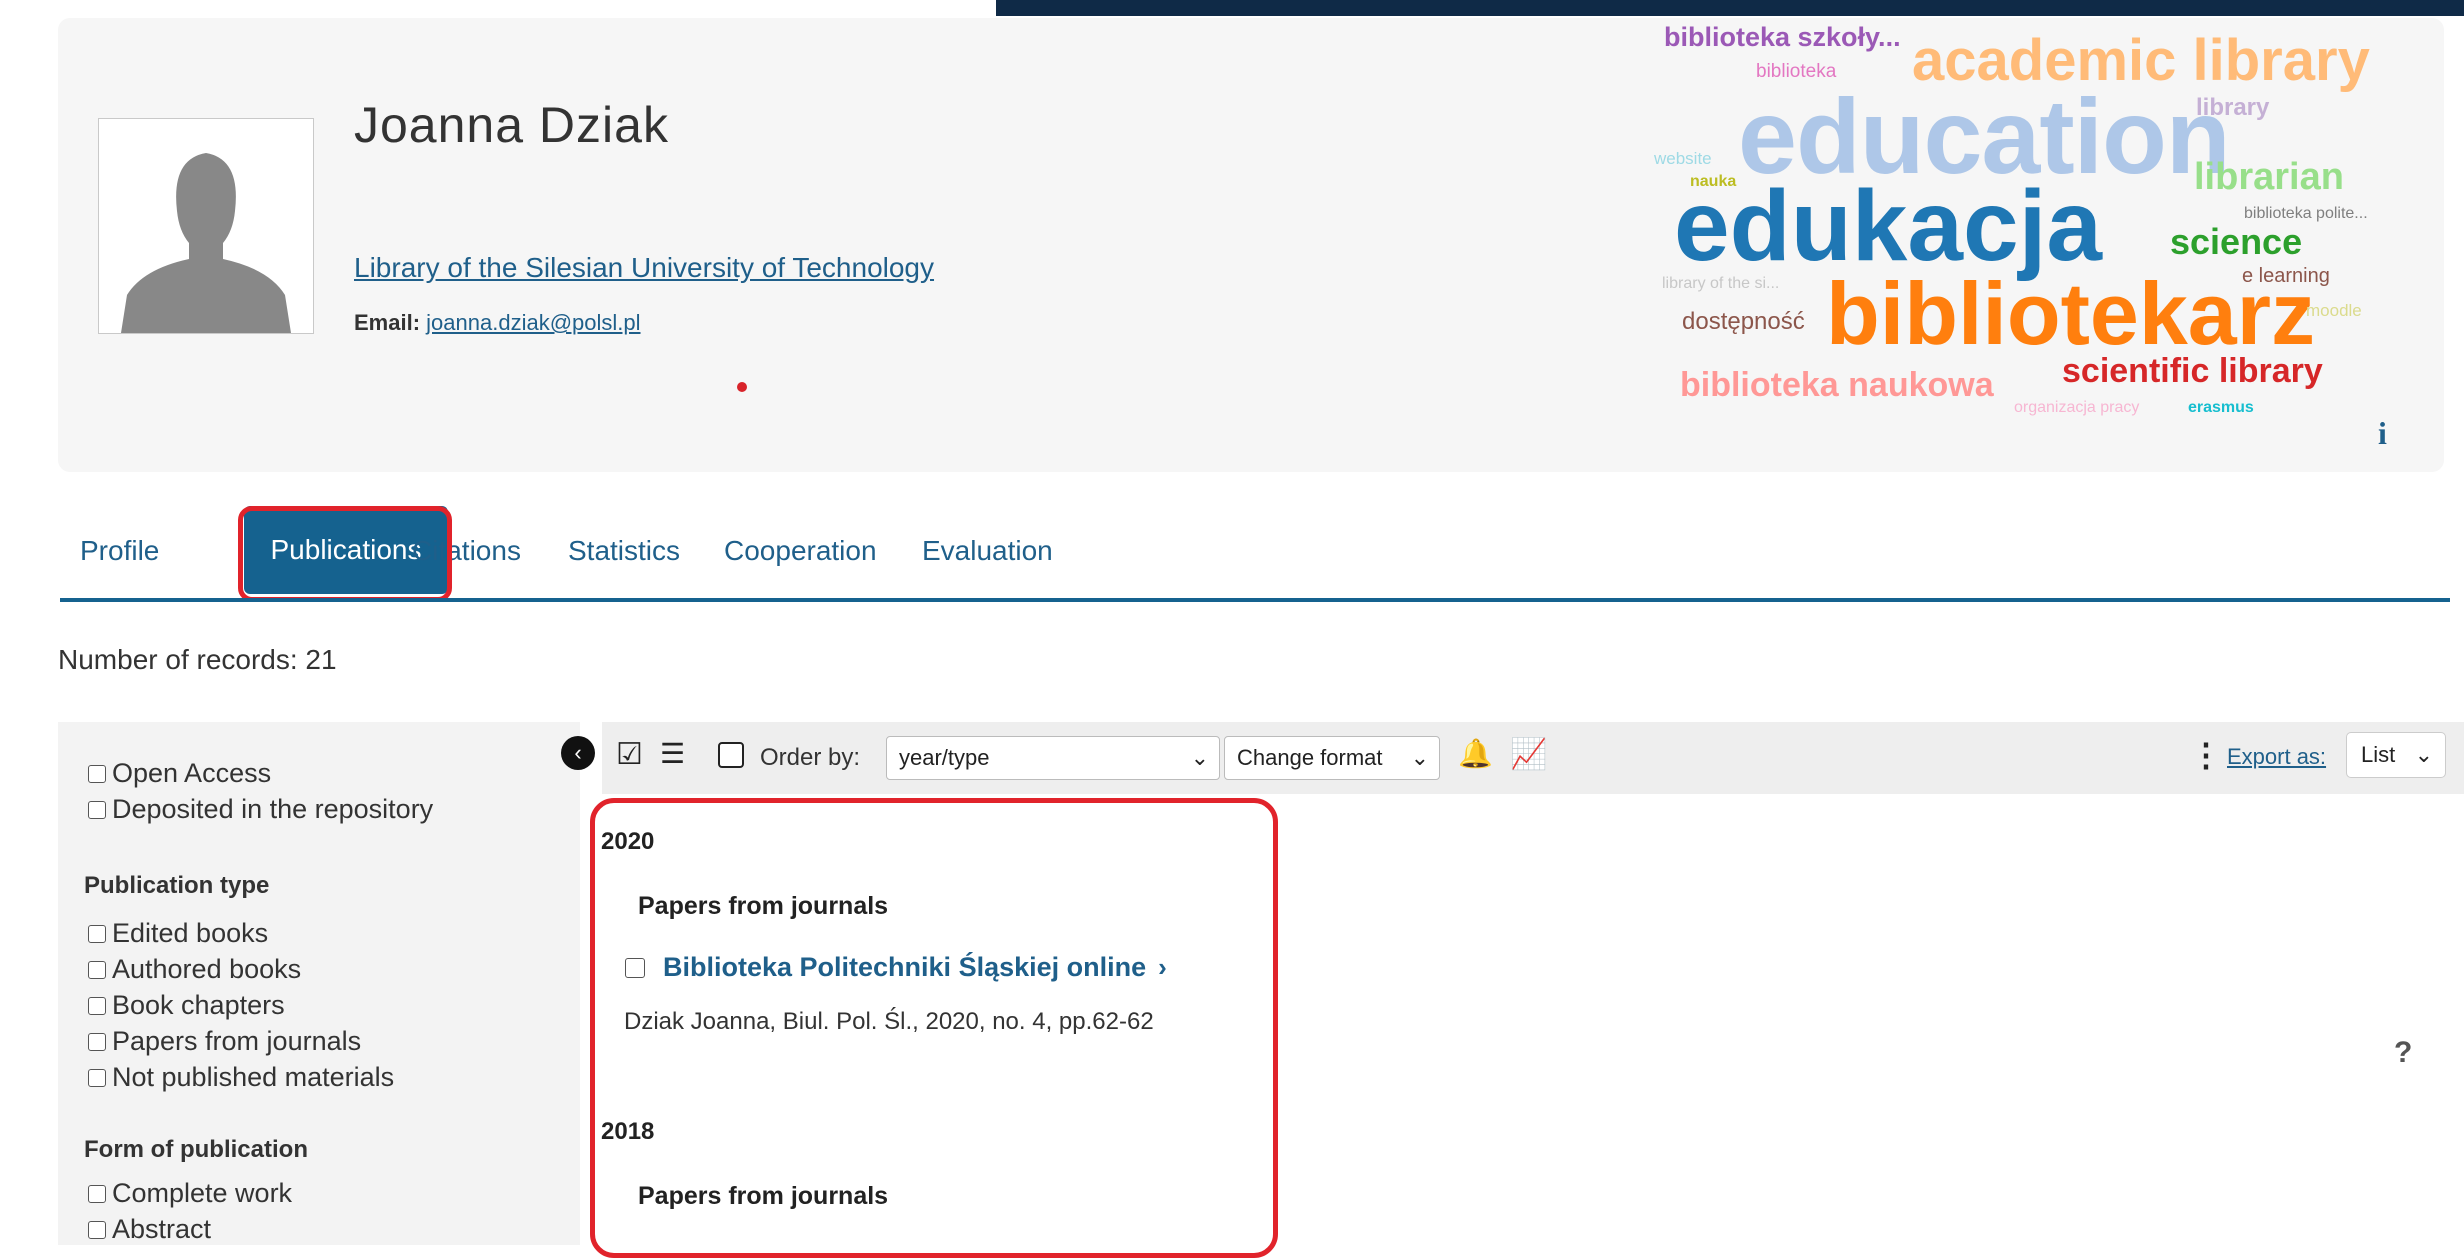 The width and height of the screenshot is (2464, 1258). Describe the element at coordinates (119, 551) in the screenshot. I see `tab-profile: Profile` at that location.